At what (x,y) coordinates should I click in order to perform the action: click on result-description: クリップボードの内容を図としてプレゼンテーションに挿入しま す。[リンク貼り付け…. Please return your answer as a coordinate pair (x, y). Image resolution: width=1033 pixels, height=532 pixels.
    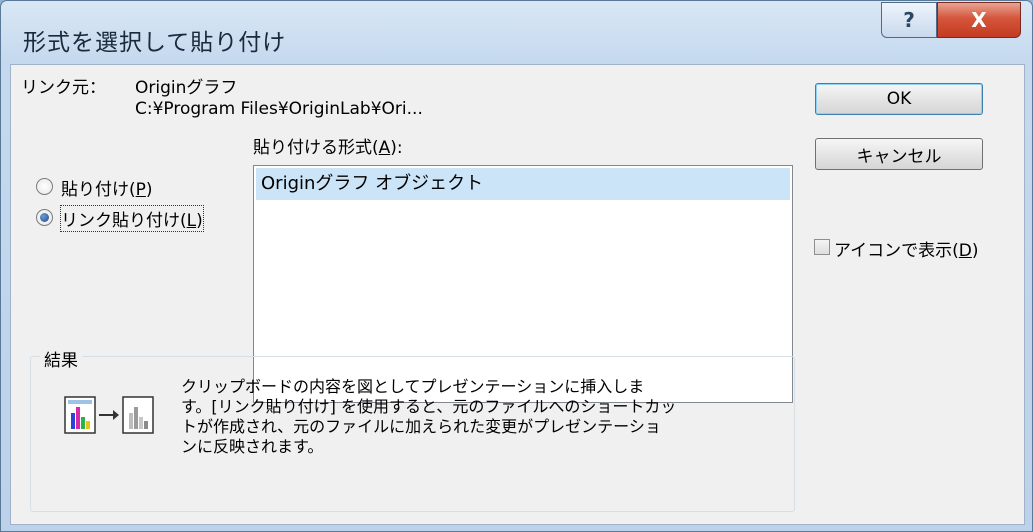
    Looking at the image, I should click on (429, 416).